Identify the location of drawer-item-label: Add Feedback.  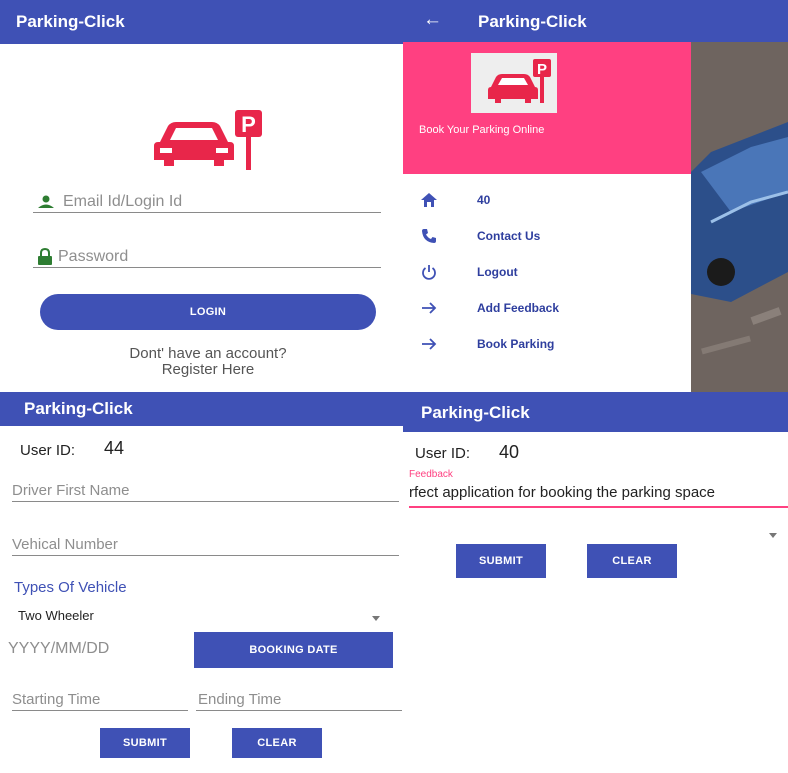
(518, 308).